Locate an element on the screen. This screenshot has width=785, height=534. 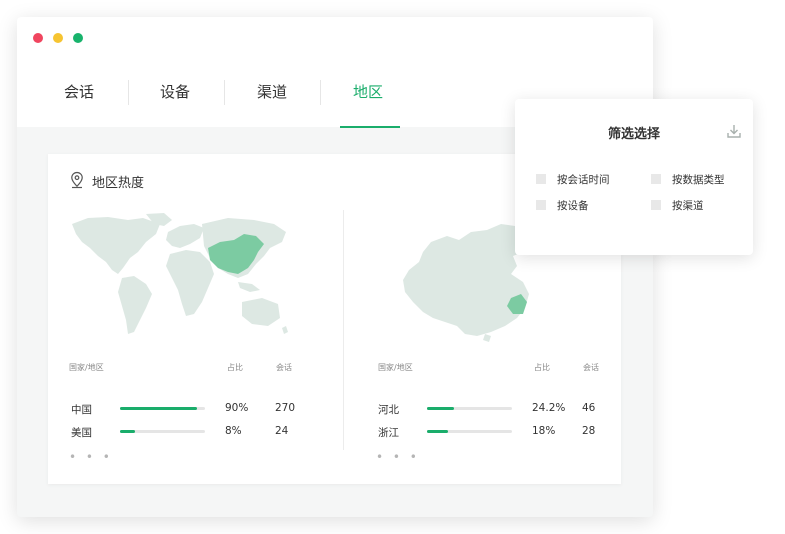
maximize-window-button is located at coordinates (78, 38).